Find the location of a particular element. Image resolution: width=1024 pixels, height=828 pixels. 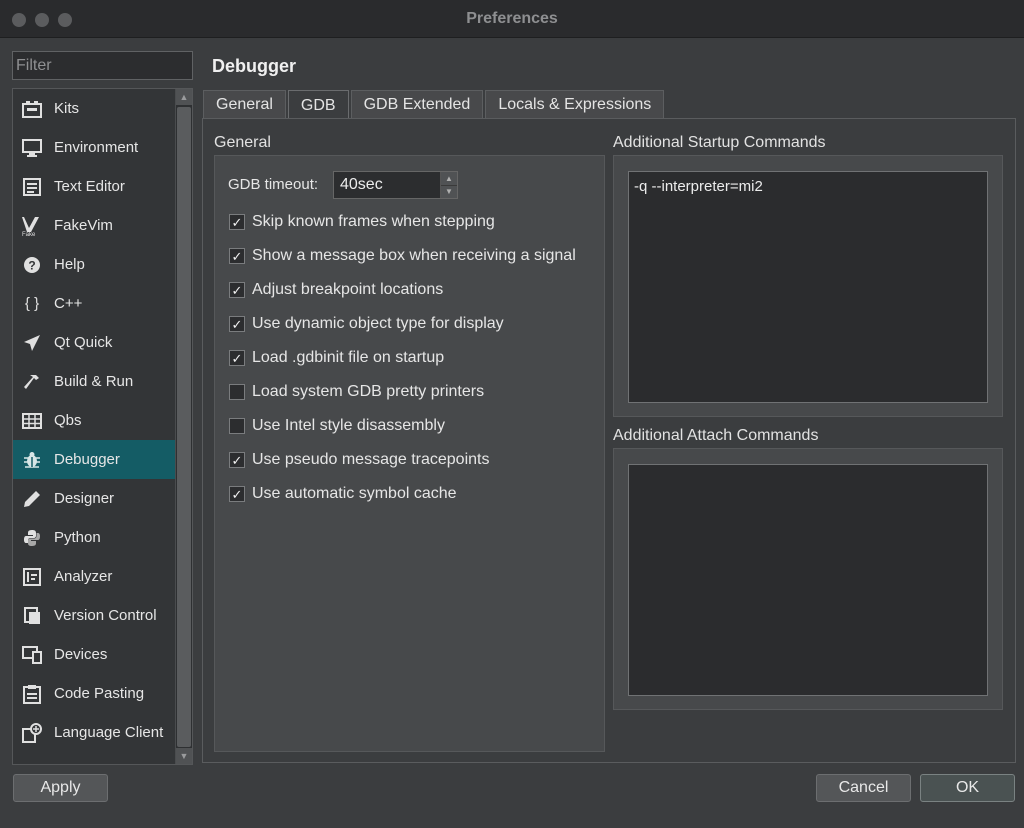

scrollbar-thumb is located at coordinates (184, 427).